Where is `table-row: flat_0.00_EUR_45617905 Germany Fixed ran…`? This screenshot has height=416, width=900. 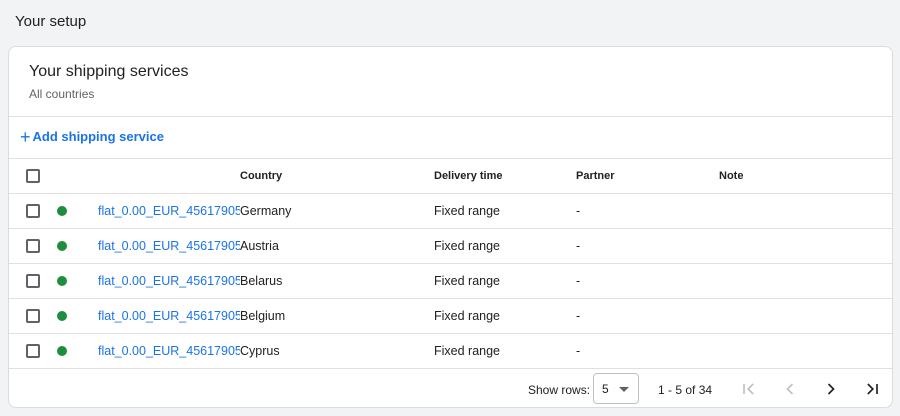 table-row: flat_0.00_EUR_45617905 Germany Fixed ran… is located at coordinates (450, 211).